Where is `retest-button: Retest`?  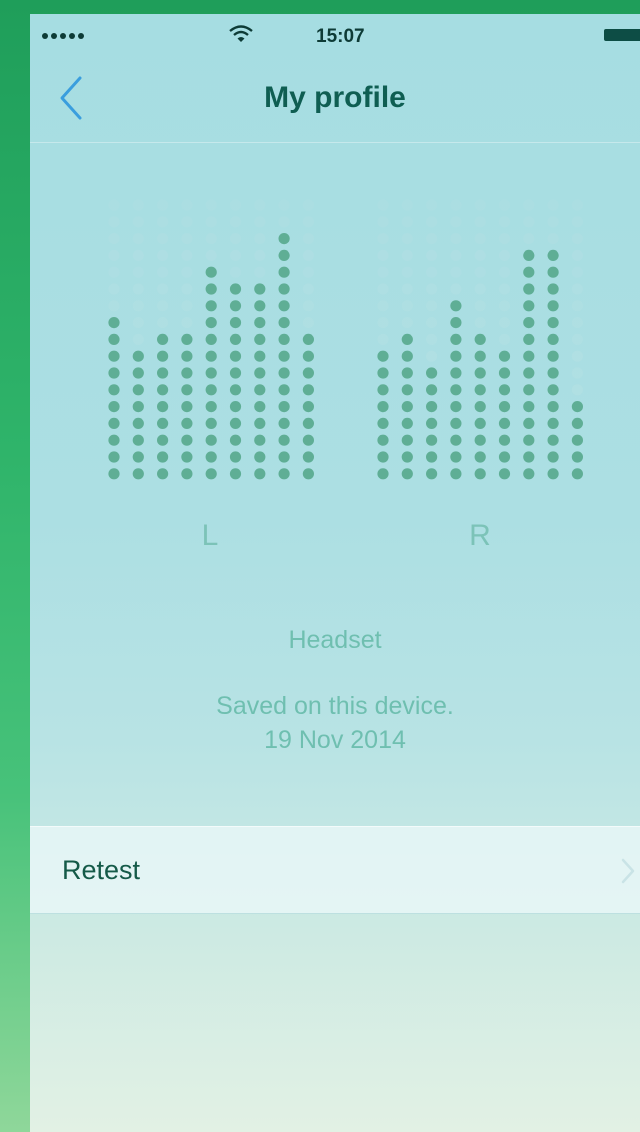
retest-button: Retest is located at coordinates (335, 870).